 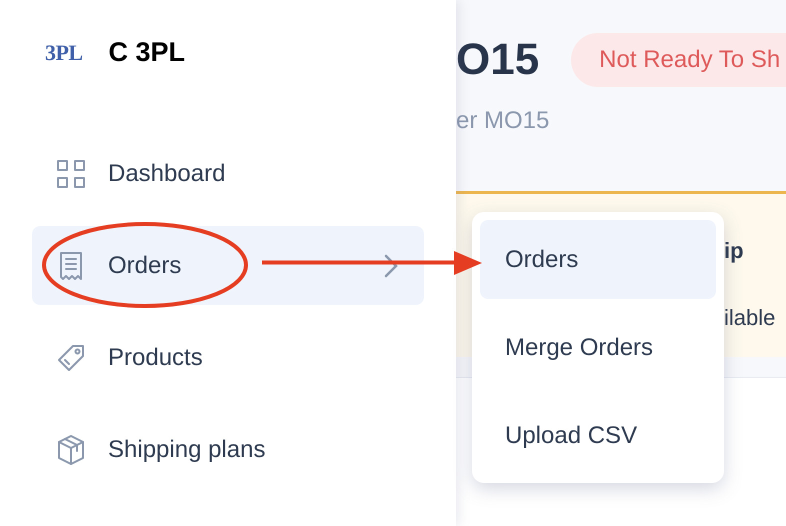 I want to click on status-badge: Not Ready To Sh, so click(x=678, y=60).